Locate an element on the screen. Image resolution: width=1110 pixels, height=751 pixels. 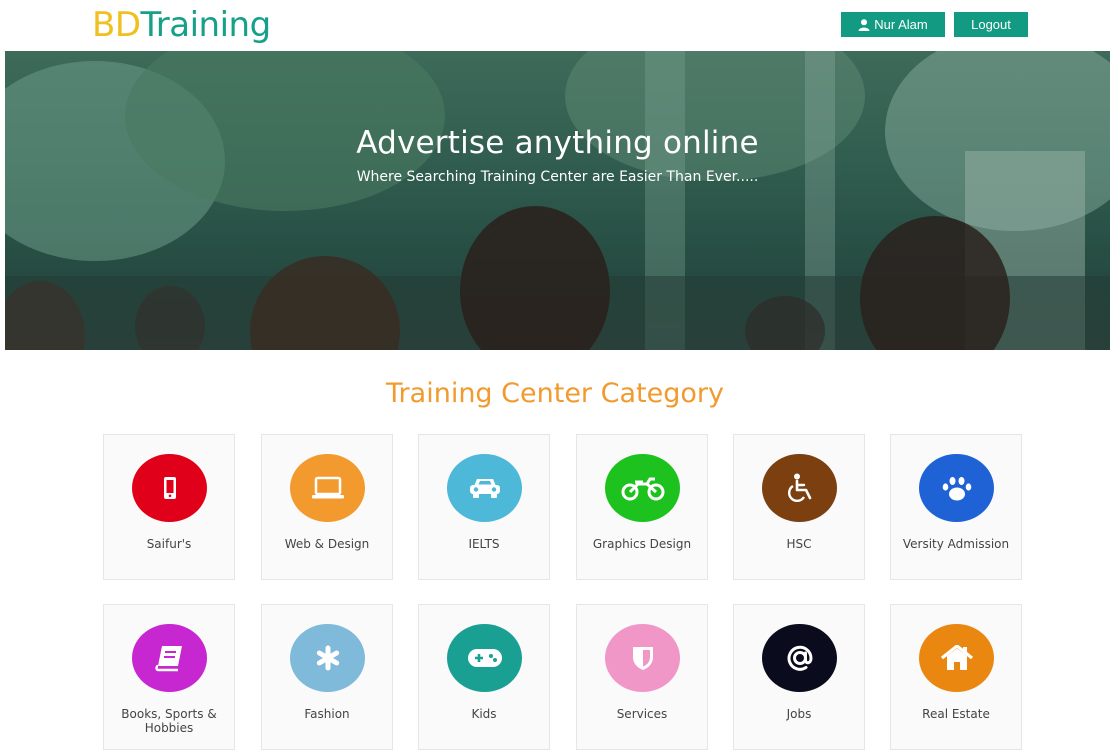
user-account-button: Nur Alam is located at coordinates (893, 24).